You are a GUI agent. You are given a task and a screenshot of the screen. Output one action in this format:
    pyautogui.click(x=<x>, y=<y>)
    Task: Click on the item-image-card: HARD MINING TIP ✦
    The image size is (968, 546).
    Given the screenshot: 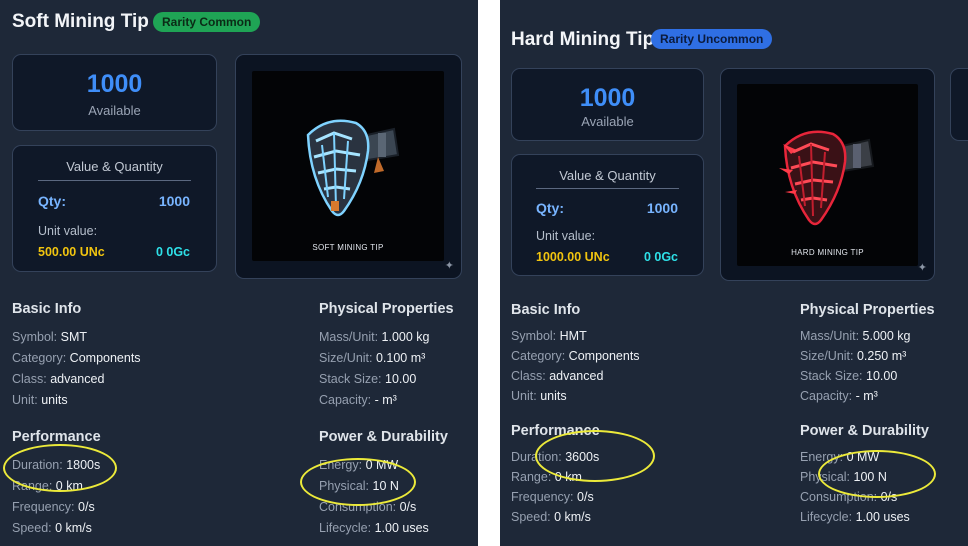 What is the action you would take?
    pyautogui.click(x=827, y=174)
    